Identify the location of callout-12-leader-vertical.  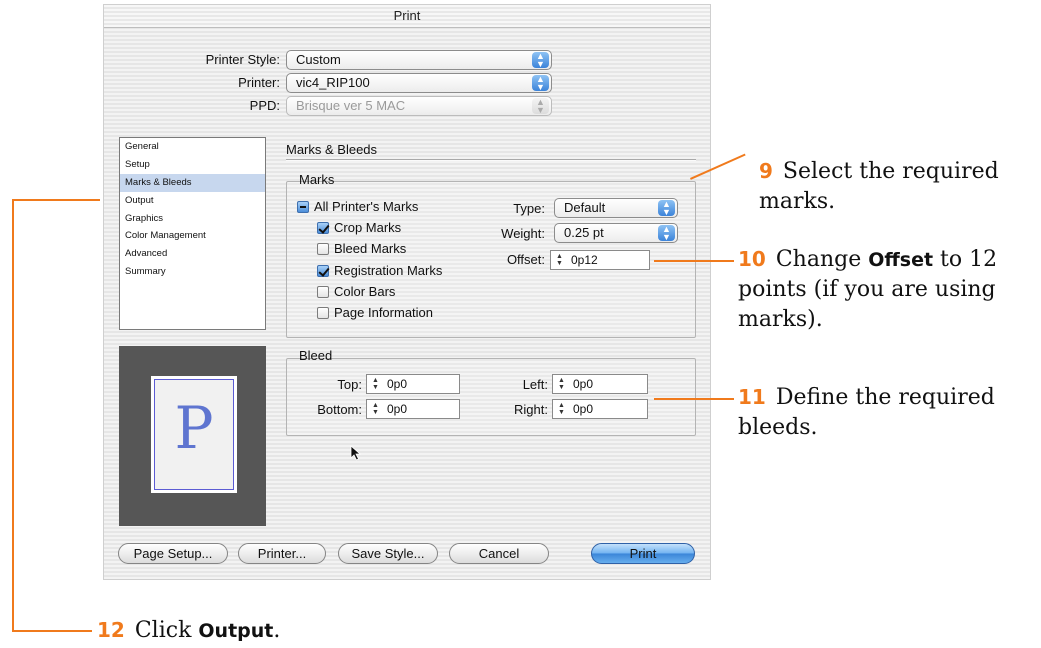
(13, 415).